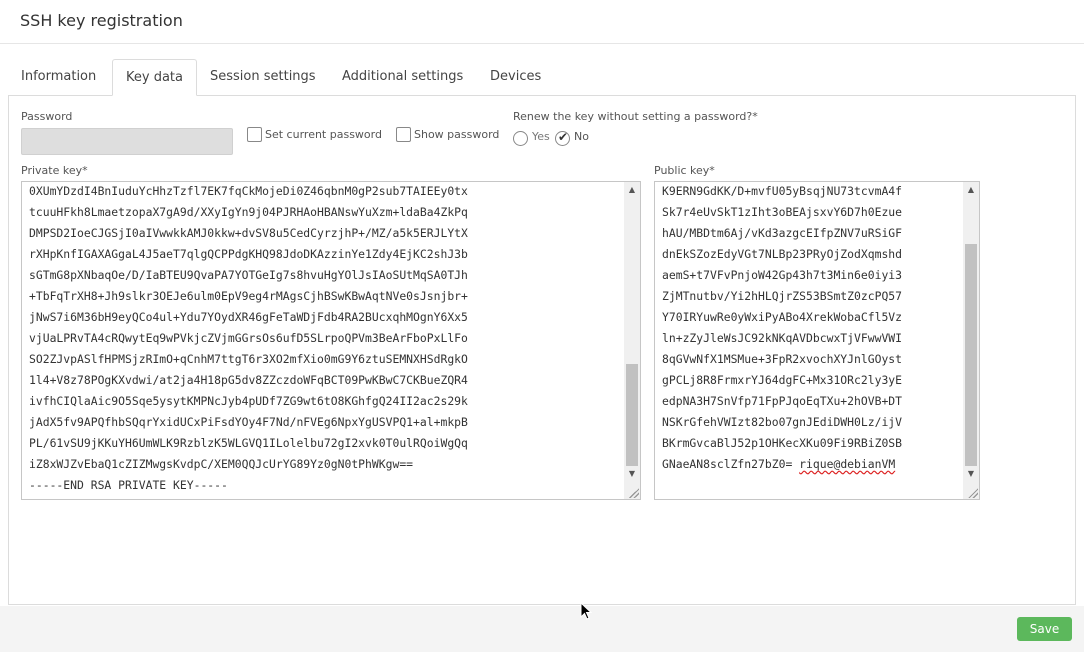 The image size is (1084, 652). What do you see at coordinates (457, 134) in the screenshot?
I see `show-password-label: Show password` at bounding box center [457, 134].